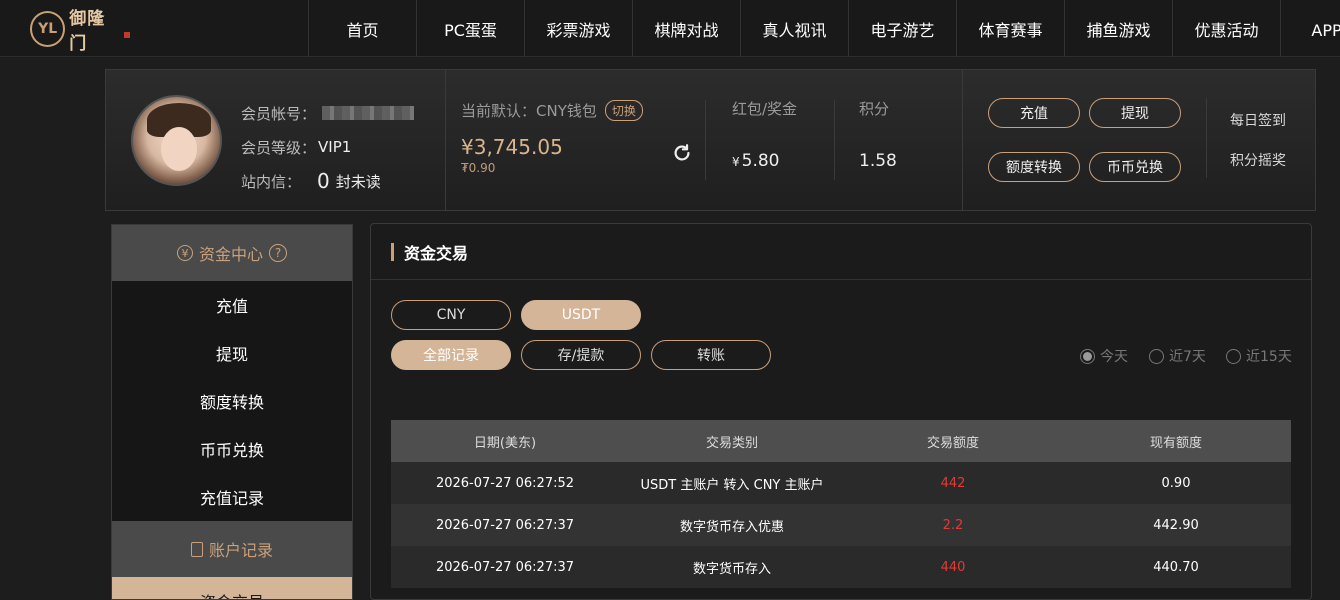  I want to click on sidebar-section-funds: ¥ 资金中心 ?, so click(232, 253).